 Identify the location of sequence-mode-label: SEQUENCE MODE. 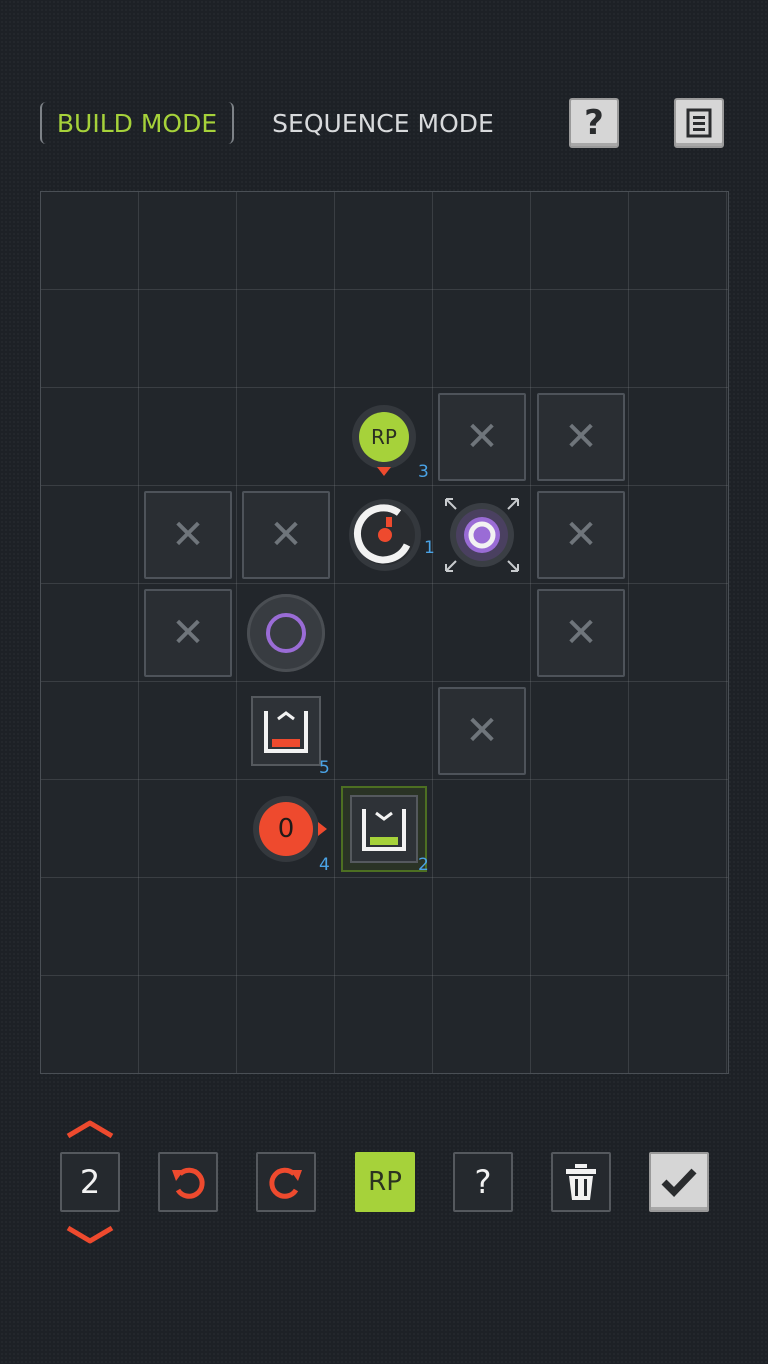
(383, 123).